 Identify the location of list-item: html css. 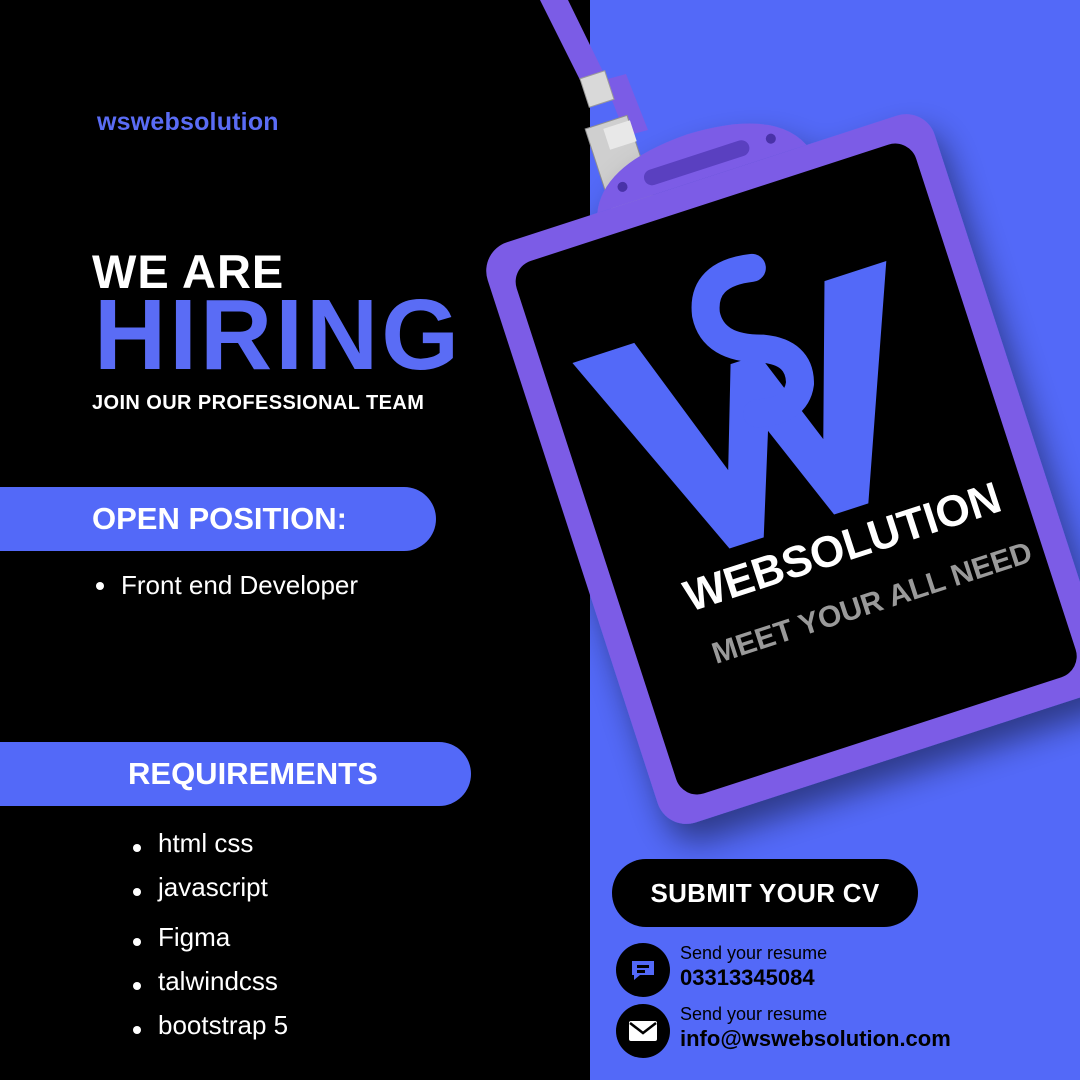
(210, 848).